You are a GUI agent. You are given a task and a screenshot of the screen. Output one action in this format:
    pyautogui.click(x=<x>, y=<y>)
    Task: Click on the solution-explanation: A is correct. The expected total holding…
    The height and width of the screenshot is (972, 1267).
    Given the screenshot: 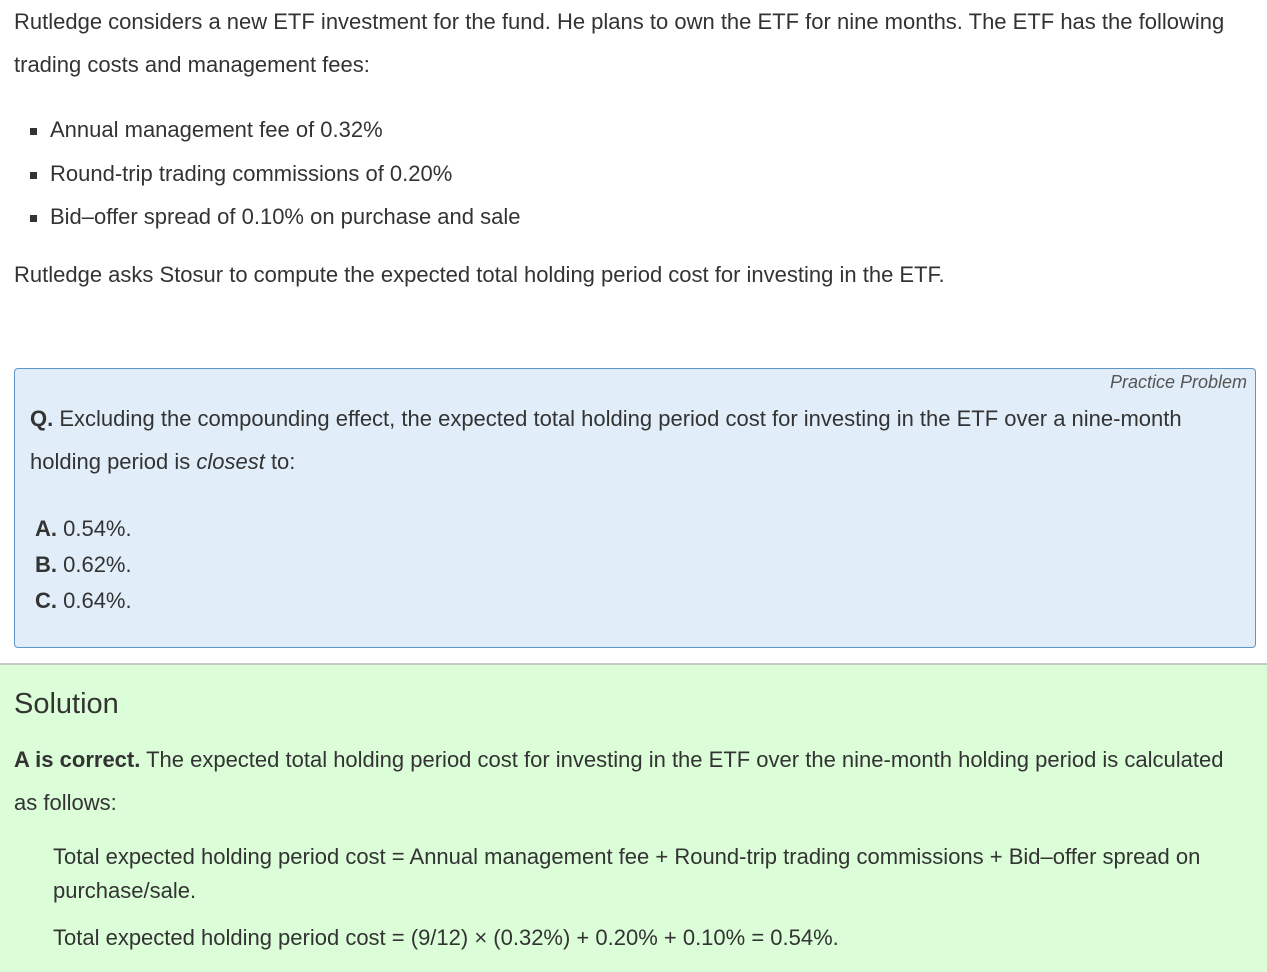 What is the action you would take?
    pyautogui.click(x=629, y=781)
    